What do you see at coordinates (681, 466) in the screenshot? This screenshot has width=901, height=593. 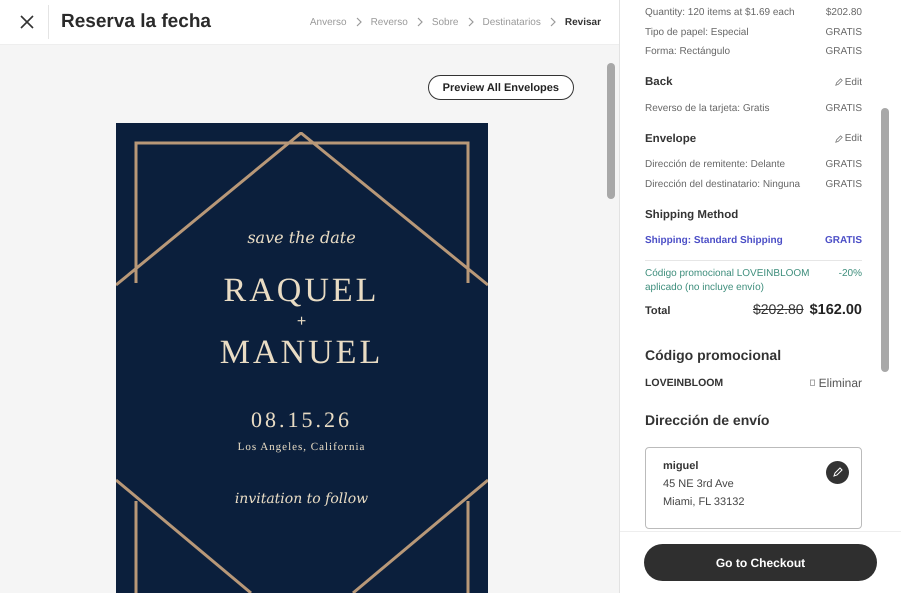 I see `recipient-name: miguel` at bounding box center [681, 466].